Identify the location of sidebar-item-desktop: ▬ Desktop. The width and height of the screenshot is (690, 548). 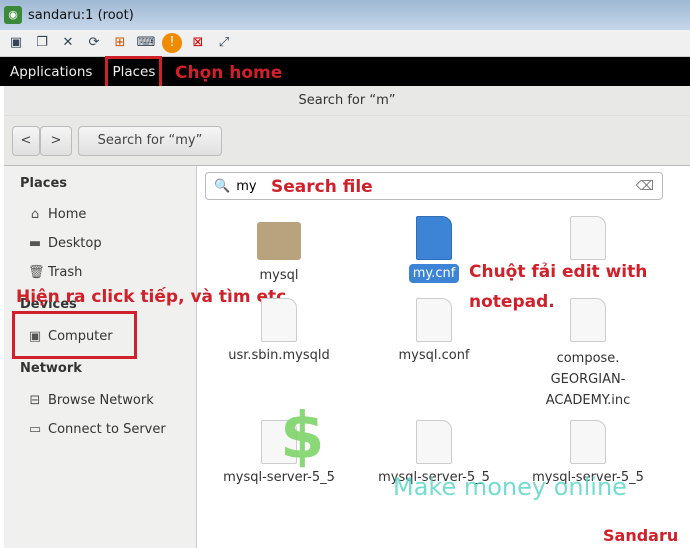
(65, 243).